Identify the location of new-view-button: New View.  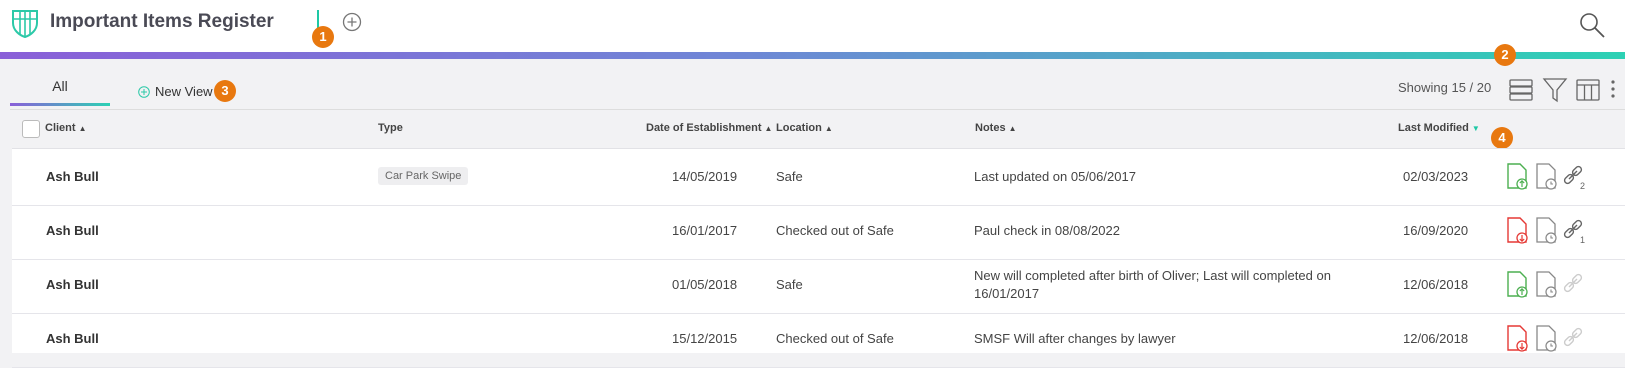
(175, 91).